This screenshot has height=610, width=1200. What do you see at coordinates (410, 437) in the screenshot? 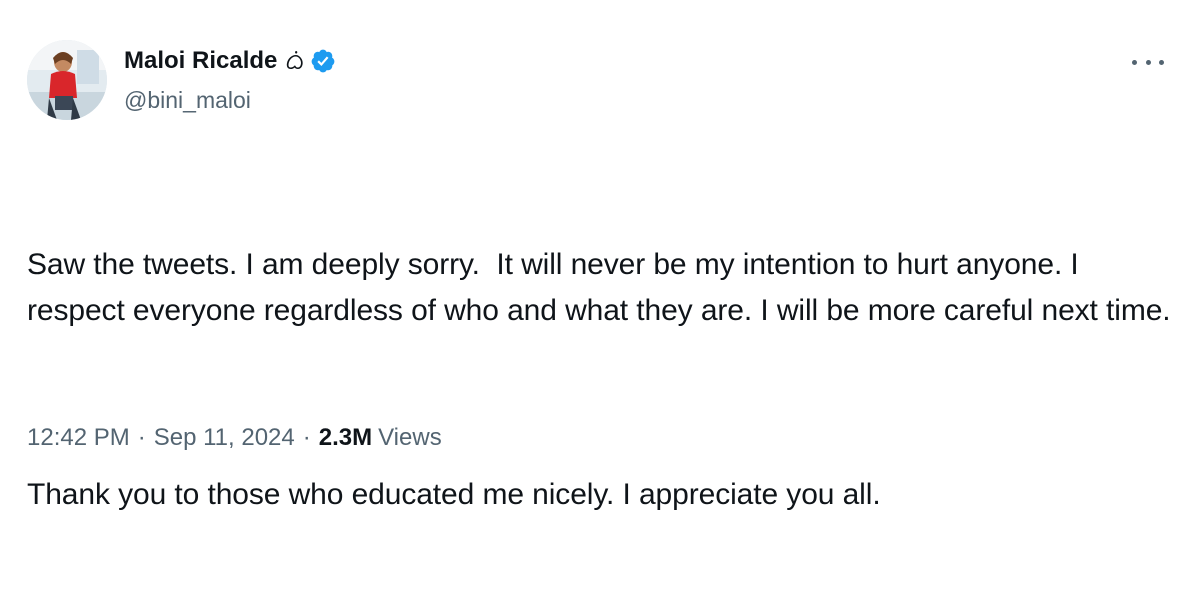
I see `views-label: Views` at bounding box center [410, 437].